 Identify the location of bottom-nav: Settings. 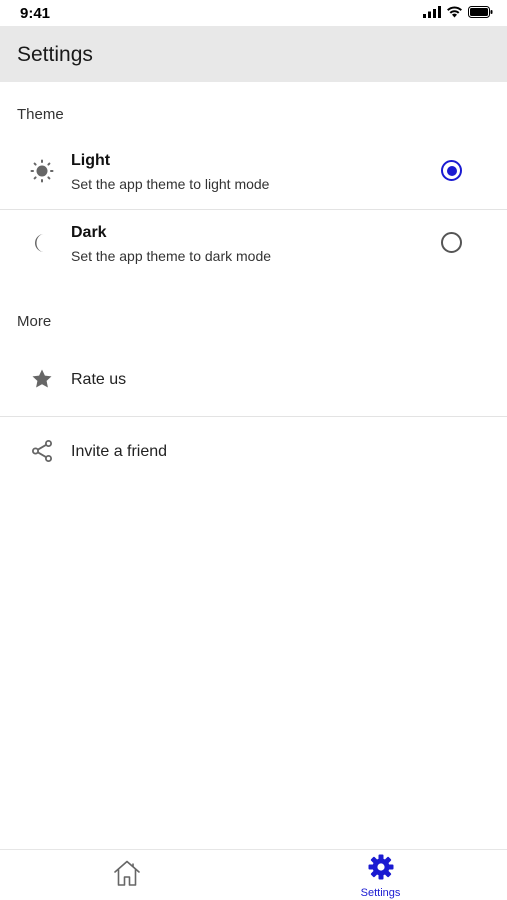
(253, 874).